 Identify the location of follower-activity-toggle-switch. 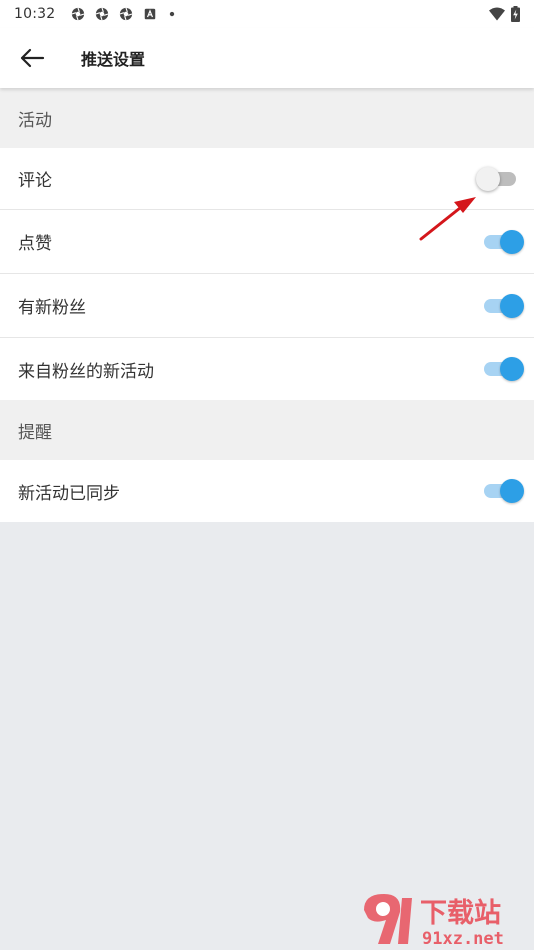
(502, 369).